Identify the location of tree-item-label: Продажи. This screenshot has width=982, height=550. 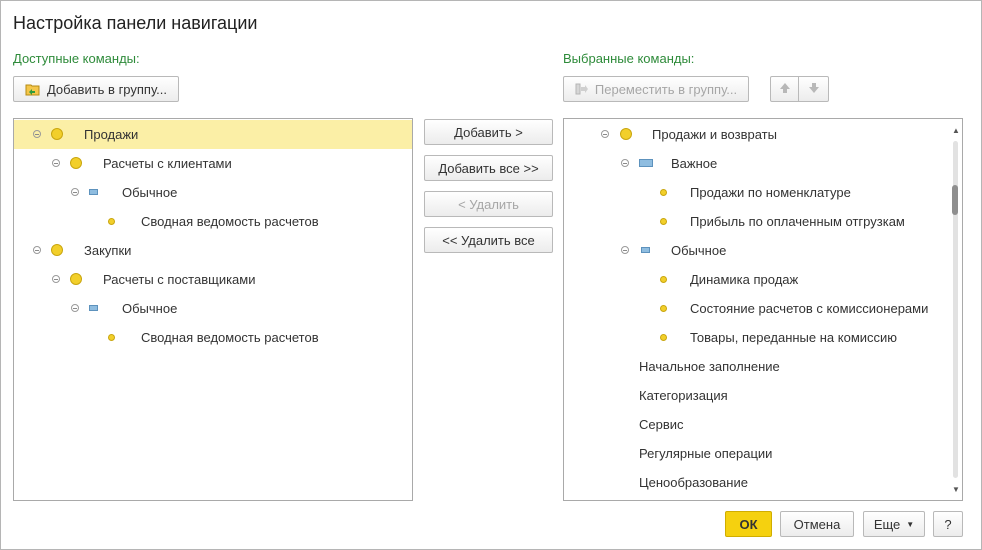
(111, 134).